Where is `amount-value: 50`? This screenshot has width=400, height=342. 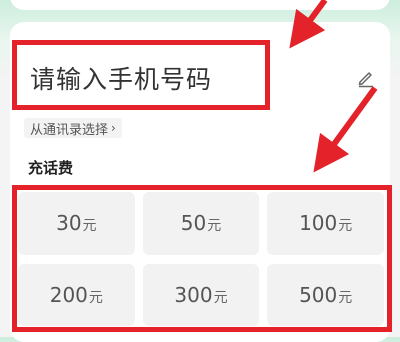
amount-value: 50 is located at coordinates (193, 223).